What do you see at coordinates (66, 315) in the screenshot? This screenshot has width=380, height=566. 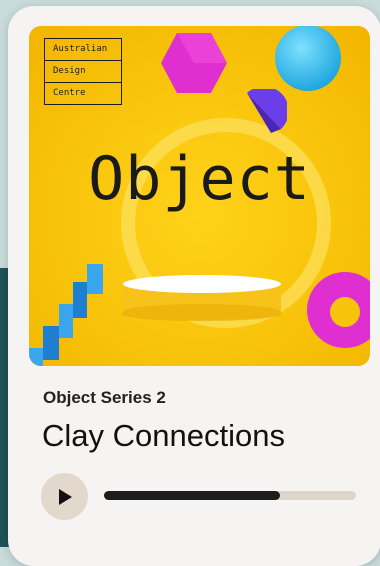 I see `staircase-shape` at bounding box center [66, 315].